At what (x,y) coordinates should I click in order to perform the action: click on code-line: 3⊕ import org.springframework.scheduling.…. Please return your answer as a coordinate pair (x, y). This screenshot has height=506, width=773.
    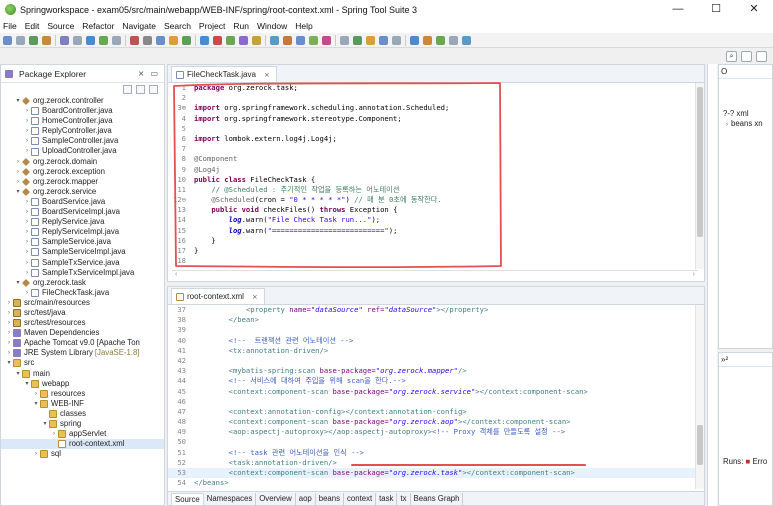
    Looking at the image, I should click on (436, 108).